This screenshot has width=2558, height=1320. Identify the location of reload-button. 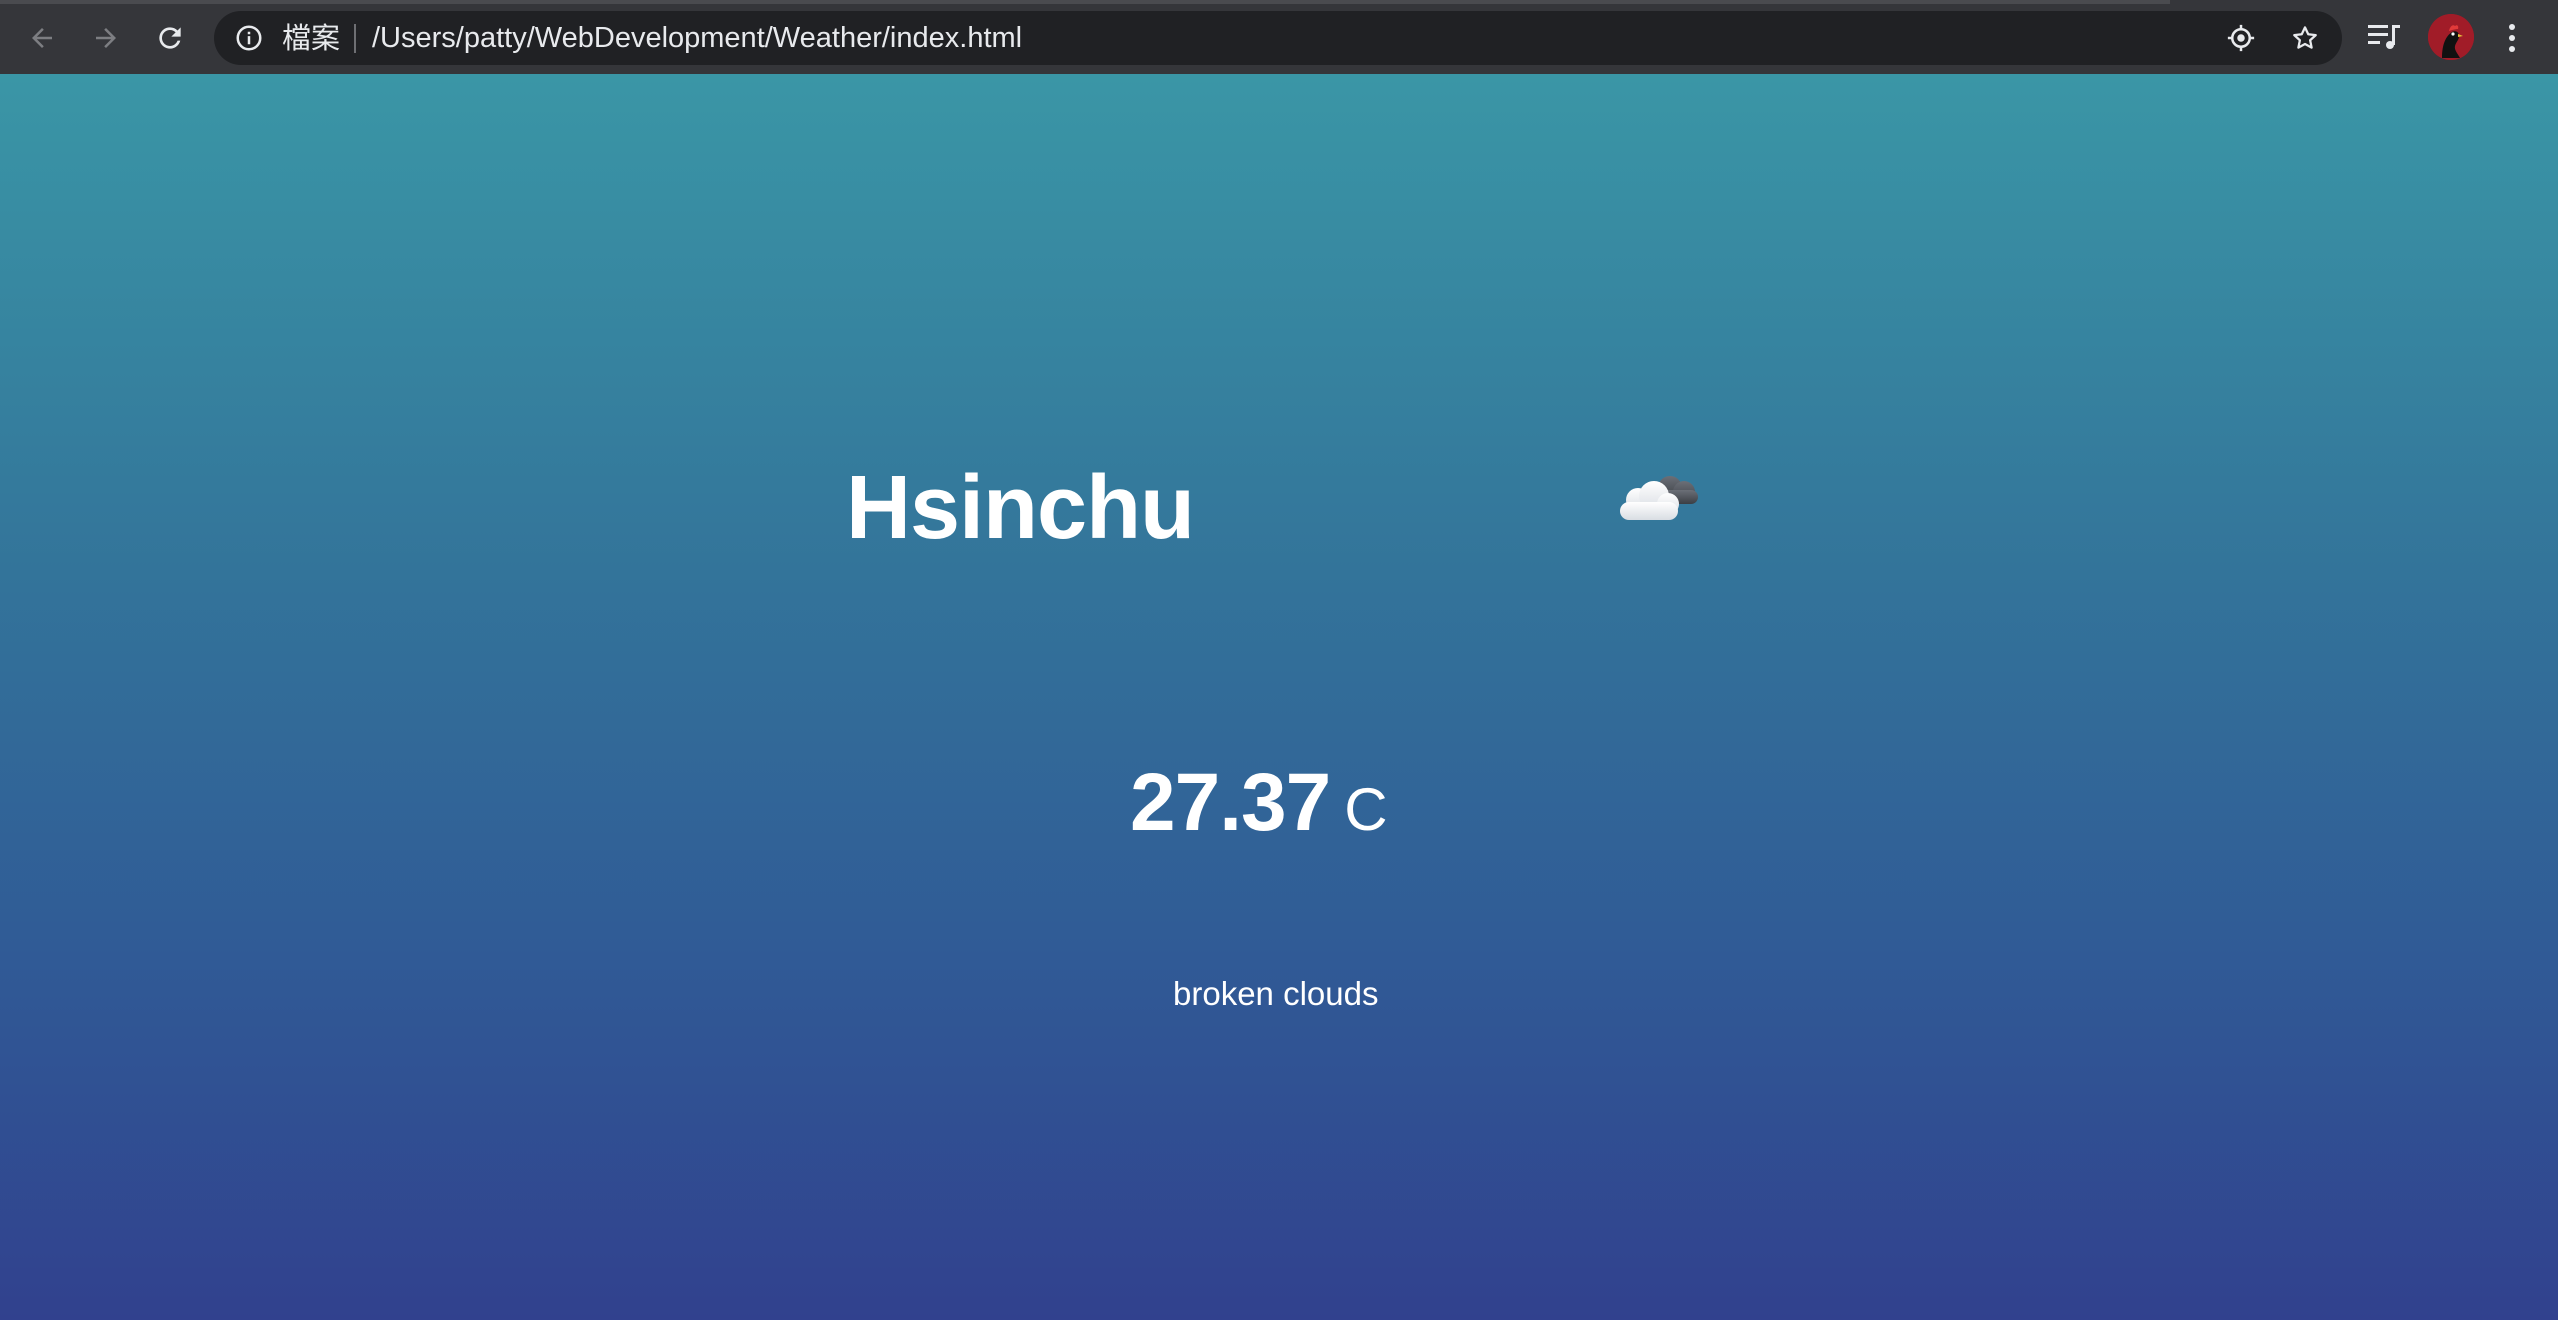
(170, 38).